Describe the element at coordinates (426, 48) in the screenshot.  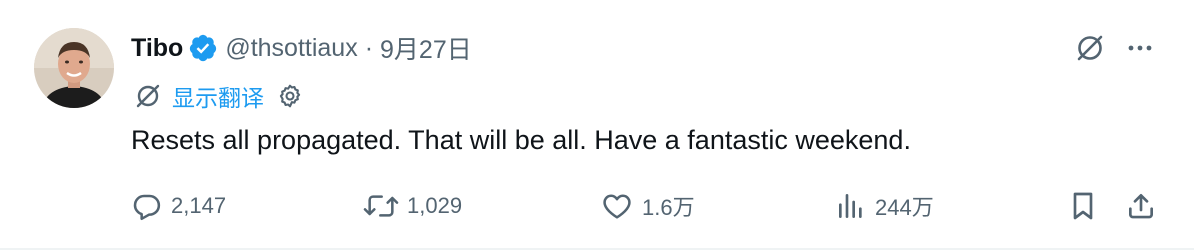
I see `tweet-date: 9月27日` at that location.